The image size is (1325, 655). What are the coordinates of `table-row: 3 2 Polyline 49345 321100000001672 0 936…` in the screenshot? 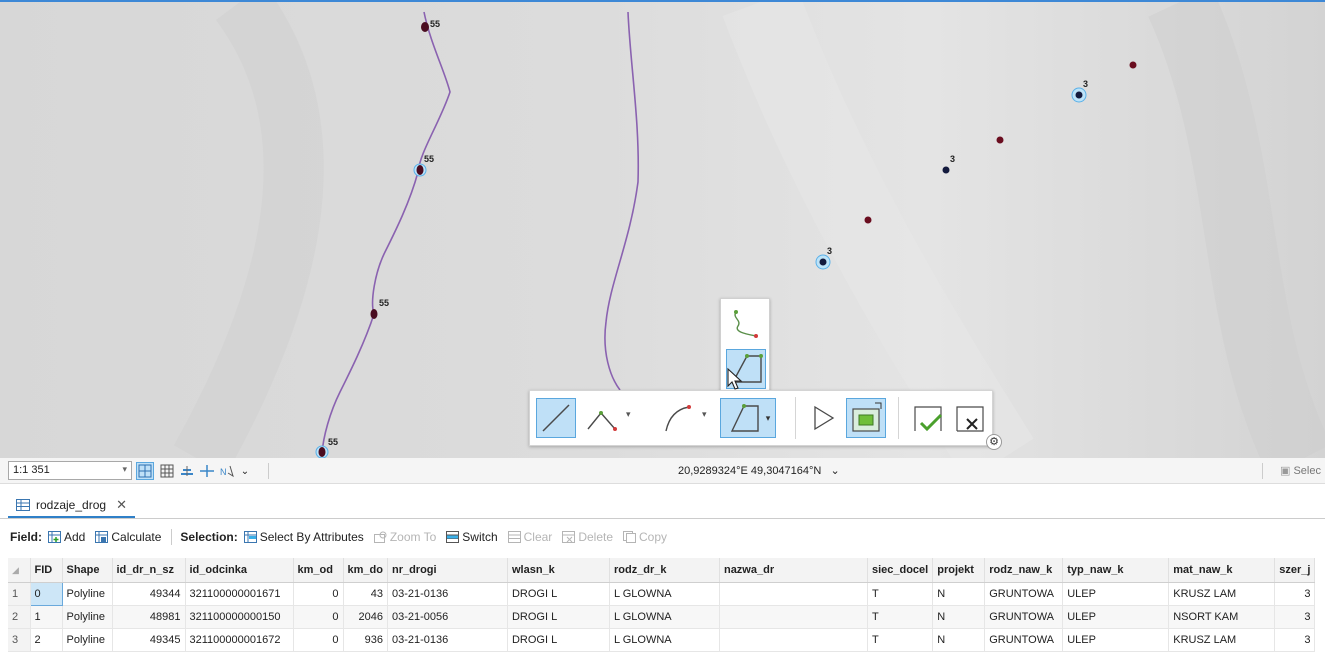 It's located at (662, 640).